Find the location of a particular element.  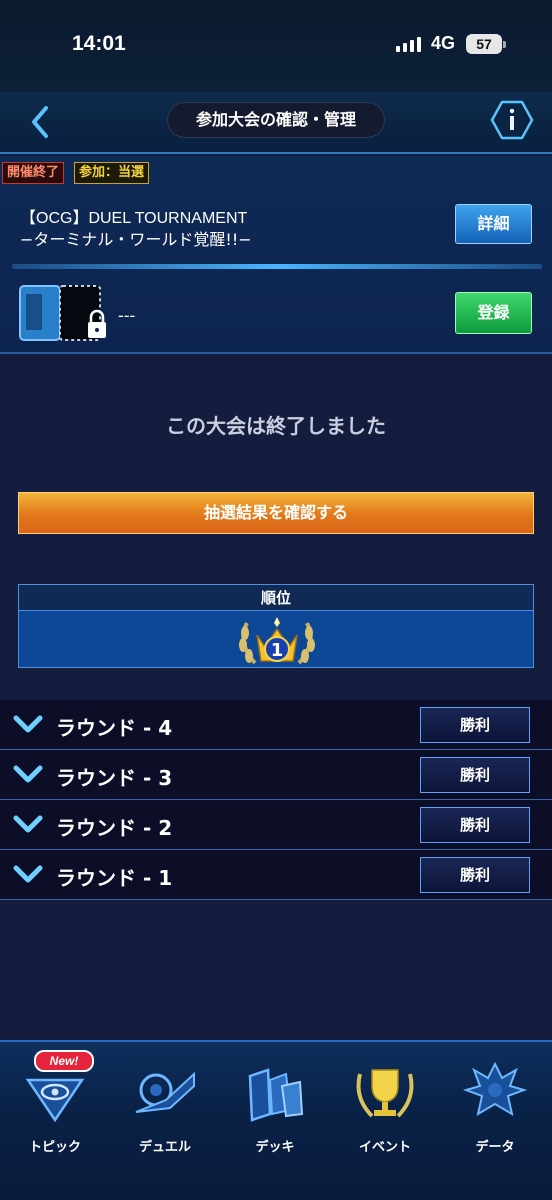

nav-label: デュエル is located at coordinates (164, 1147).